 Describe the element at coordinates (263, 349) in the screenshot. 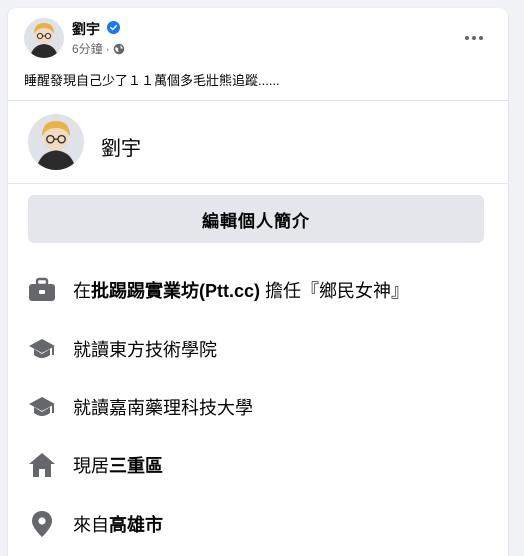

I see `info-row-school-1: 就讀東方技術學院` at that location.